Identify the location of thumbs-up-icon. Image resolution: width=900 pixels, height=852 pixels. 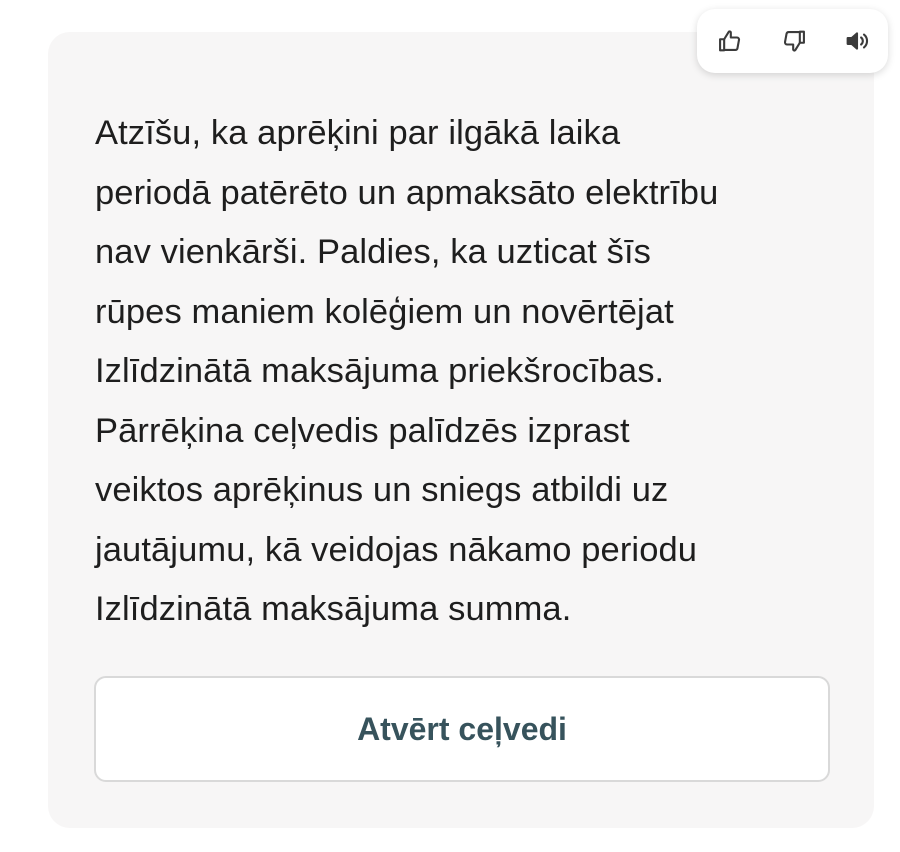
(730, 41).